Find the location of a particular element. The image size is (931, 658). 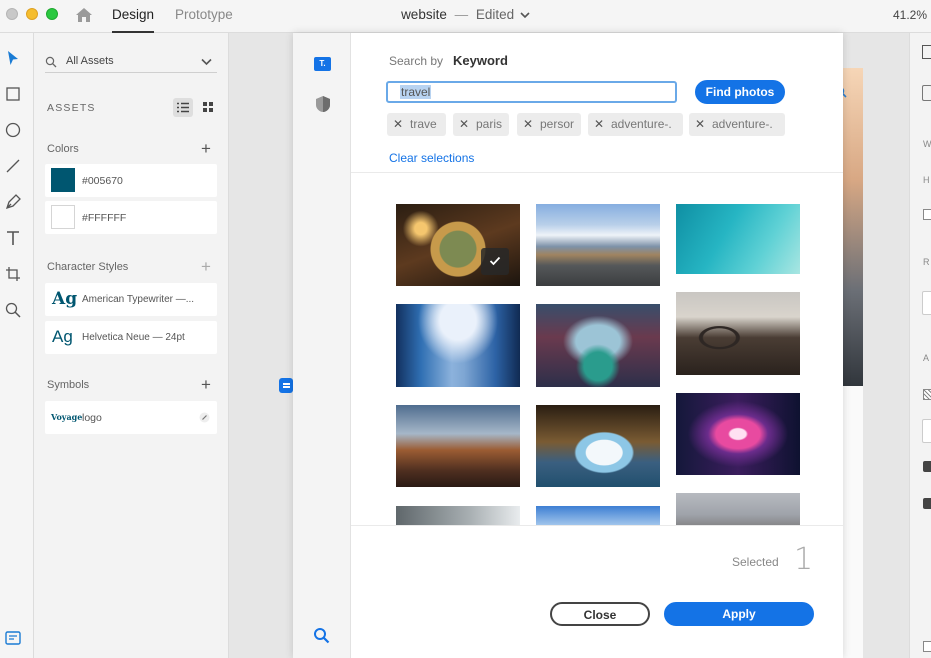

photo-globe is located at coordinates (458, 245).